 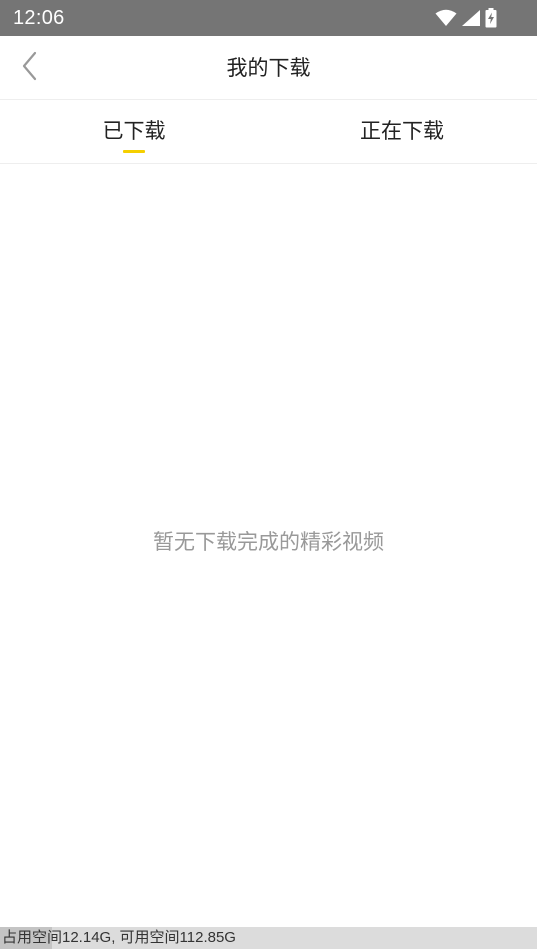 I want to click on signal-icon, so click(x=471, y=18).